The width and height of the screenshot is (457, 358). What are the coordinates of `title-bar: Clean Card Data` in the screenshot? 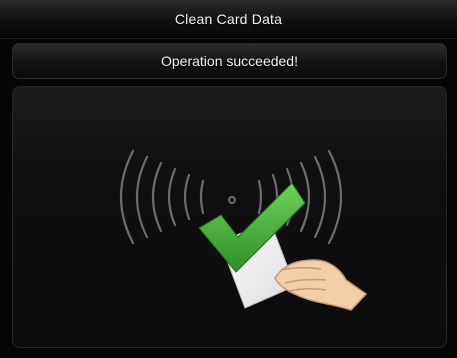 It's located at (228, 19).